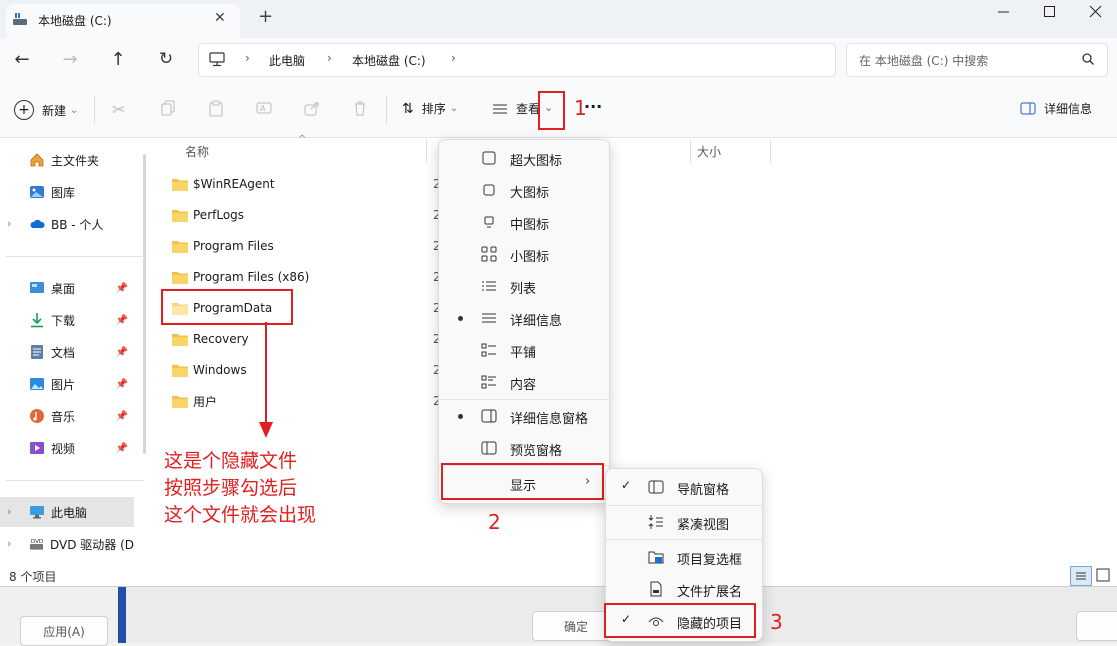 The image size is (1117, 646). I want to click on menu-item-navigation-pane: ✓ 导航窗格, so click(684, 487).